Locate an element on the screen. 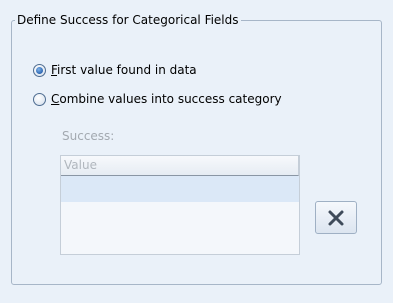 Image resolution: width=393 pixels, height=303 pixels. radio-label-first-value-rest: irst value found in data is located at coordinates (127, 70).